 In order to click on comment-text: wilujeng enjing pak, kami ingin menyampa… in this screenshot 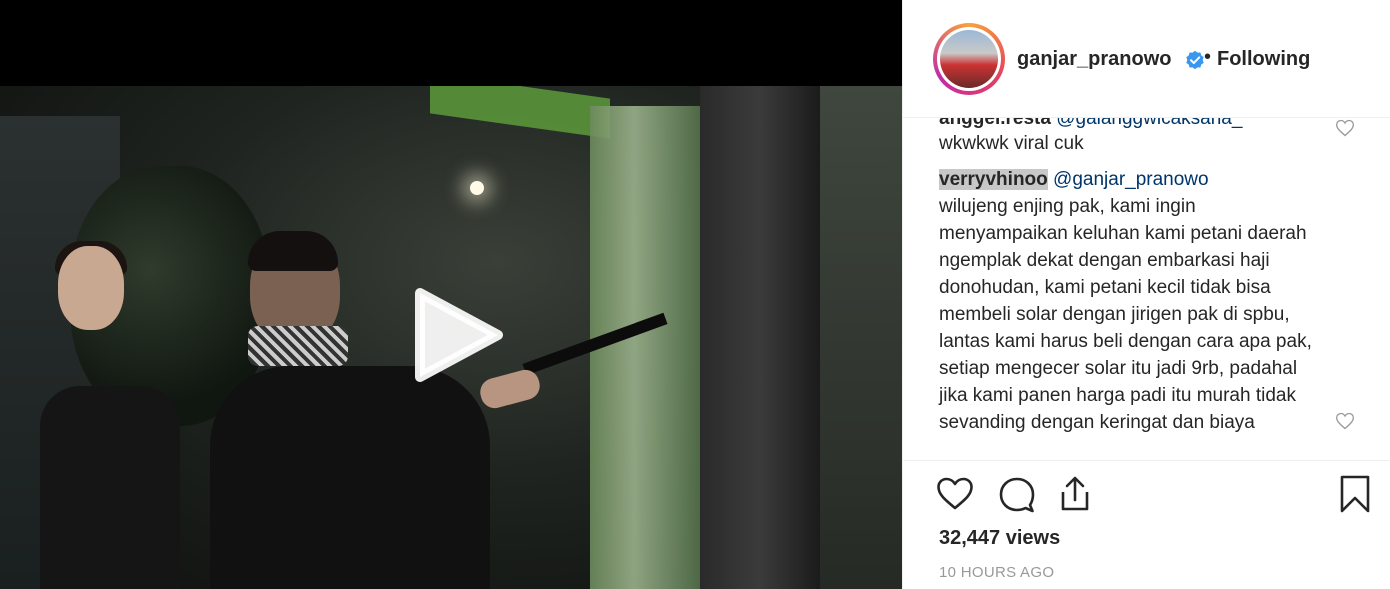, I will do `click(1125, 314)`.